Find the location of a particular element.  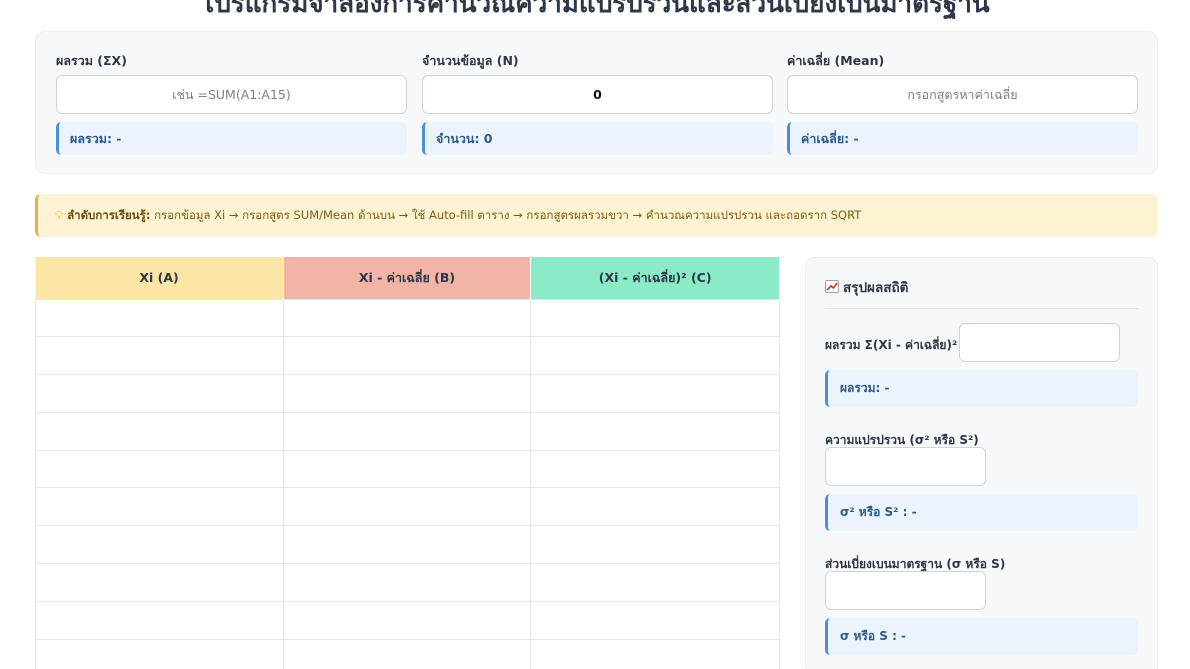

count-input is located at coordinates (597, 94).